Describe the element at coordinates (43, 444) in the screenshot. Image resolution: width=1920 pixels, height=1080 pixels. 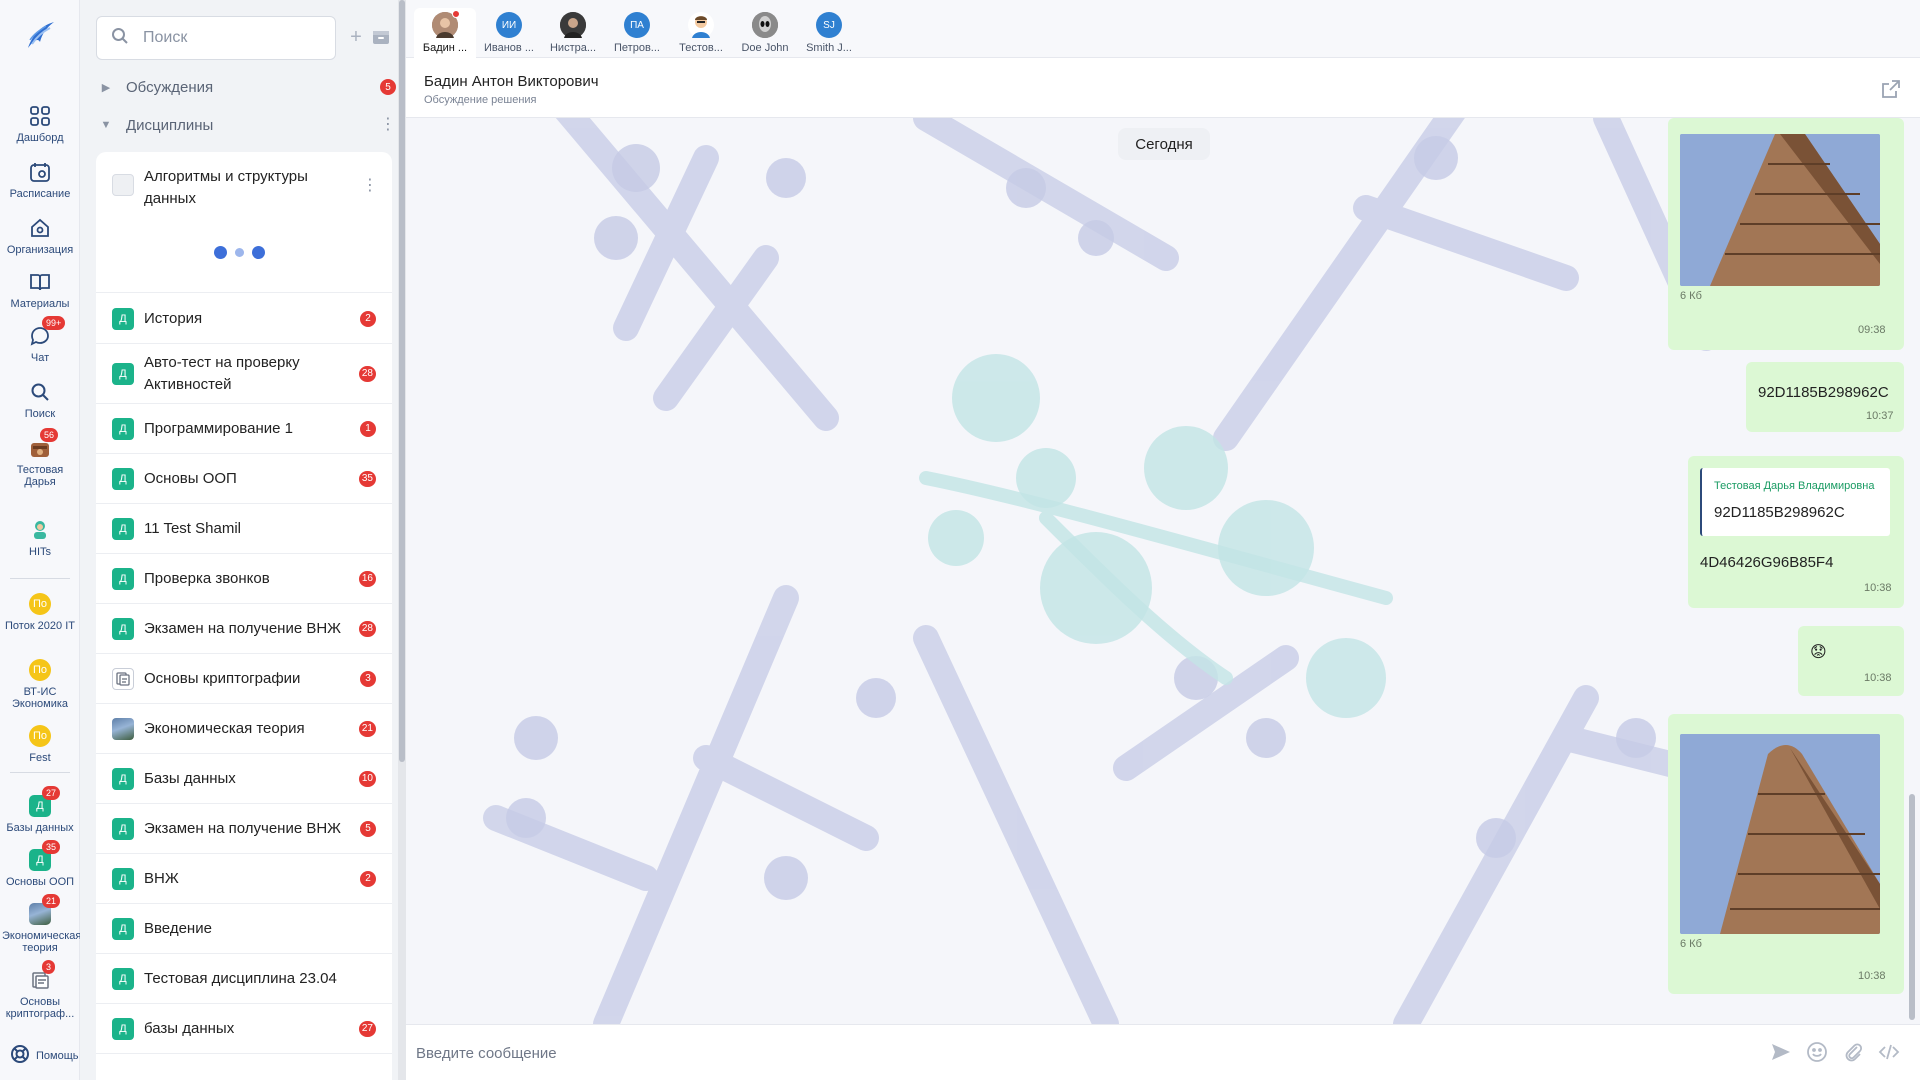
I see `profile-avatar-icon: 56` at that location.